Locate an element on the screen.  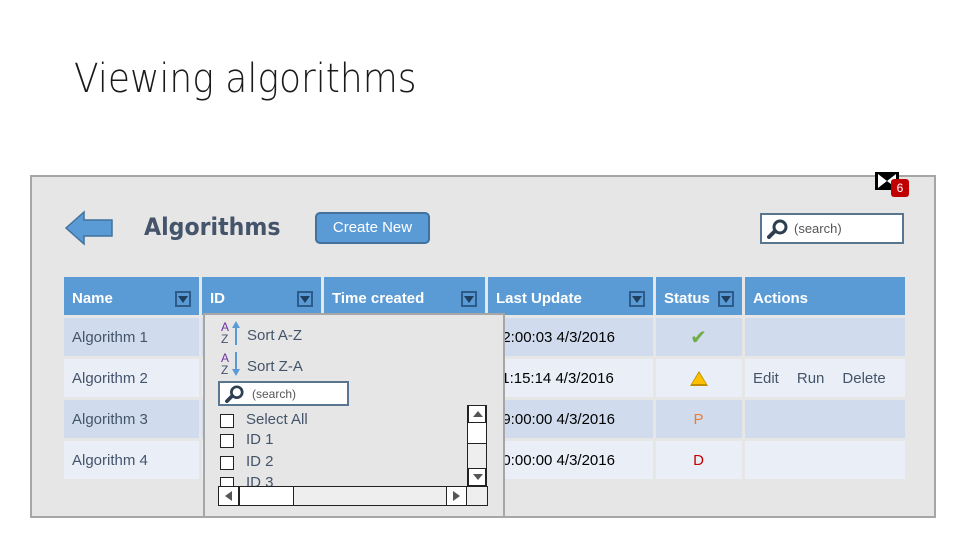
status-disabled-badge: D is located at coordinates (698, 460).